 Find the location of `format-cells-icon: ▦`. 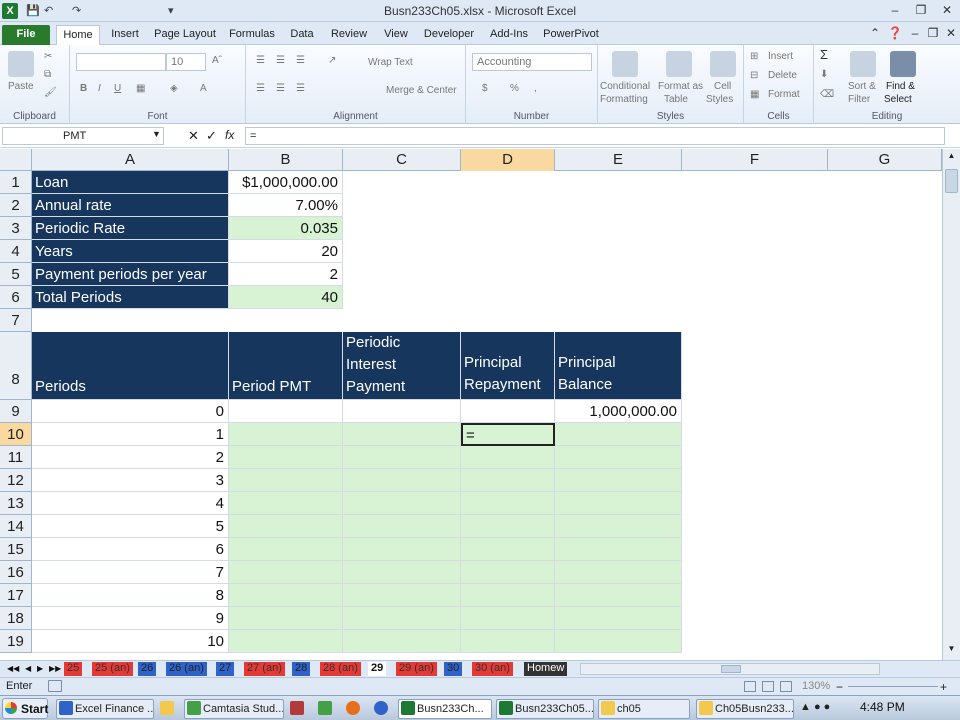

format-cells-icon: ▦ is located at coordinates (754, 95).